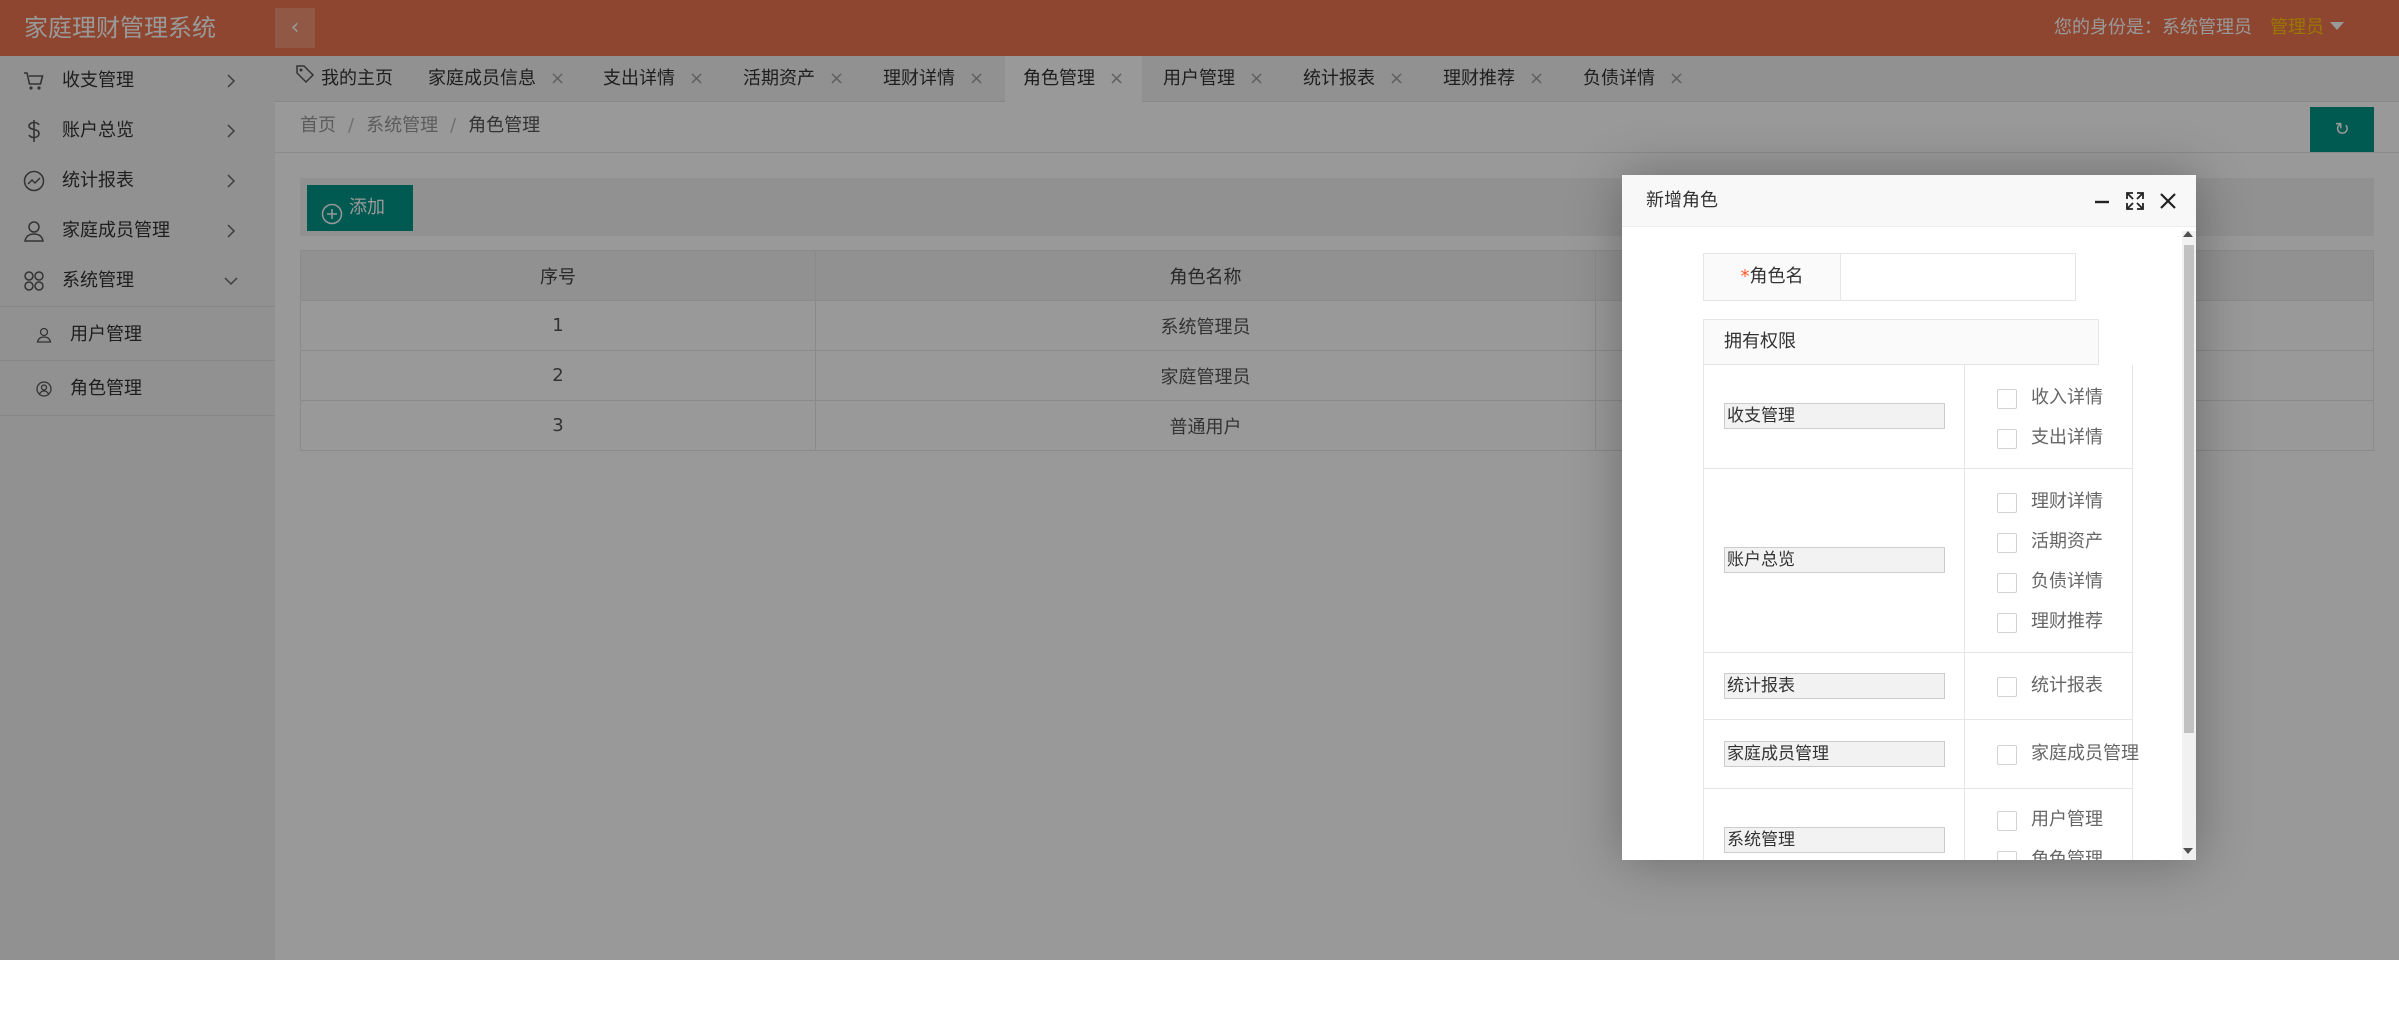 The height and width of the screenshot is (1011, 2399). I want to click on dialog-header: 新增角色, so click(1909, 201).